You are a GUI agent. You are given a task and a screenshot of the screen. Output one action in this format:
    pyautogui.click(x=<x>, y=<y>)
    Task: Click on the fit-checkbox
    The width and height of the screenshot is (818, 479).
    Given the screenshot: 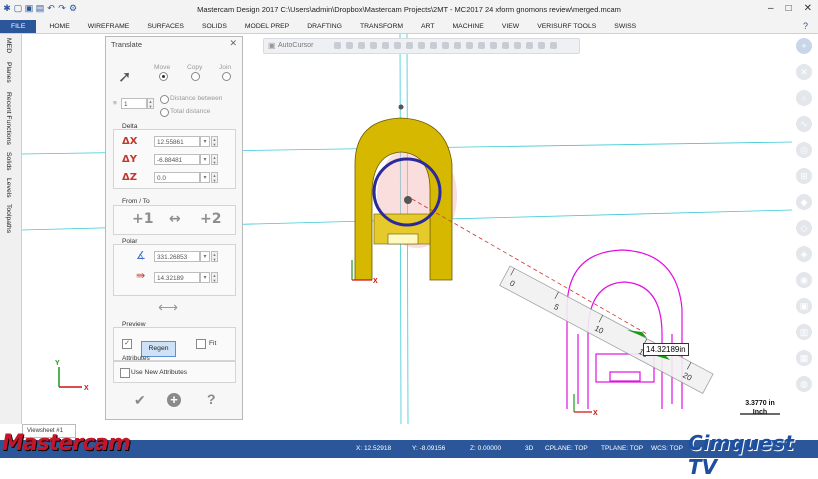 What is the action you would take?
    pyautogui.click(x=201, y=344)
    